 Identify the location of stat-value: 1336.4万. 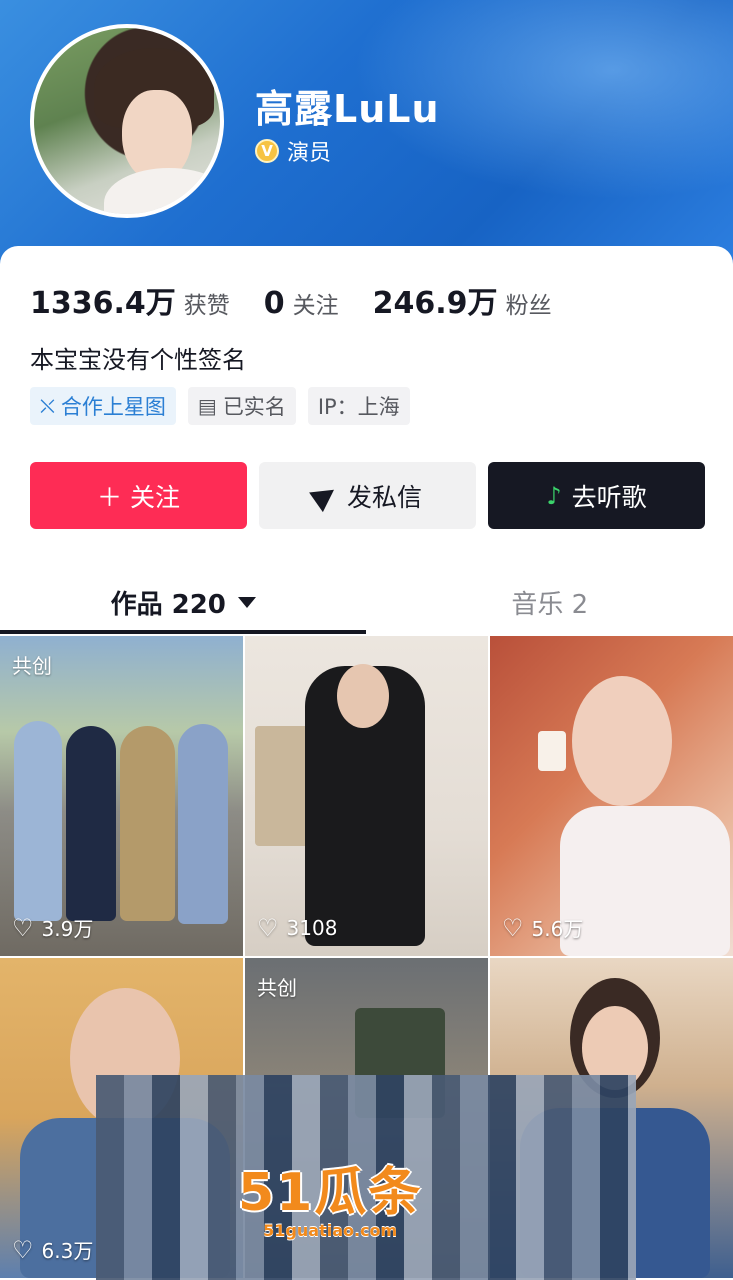
(103, 303).